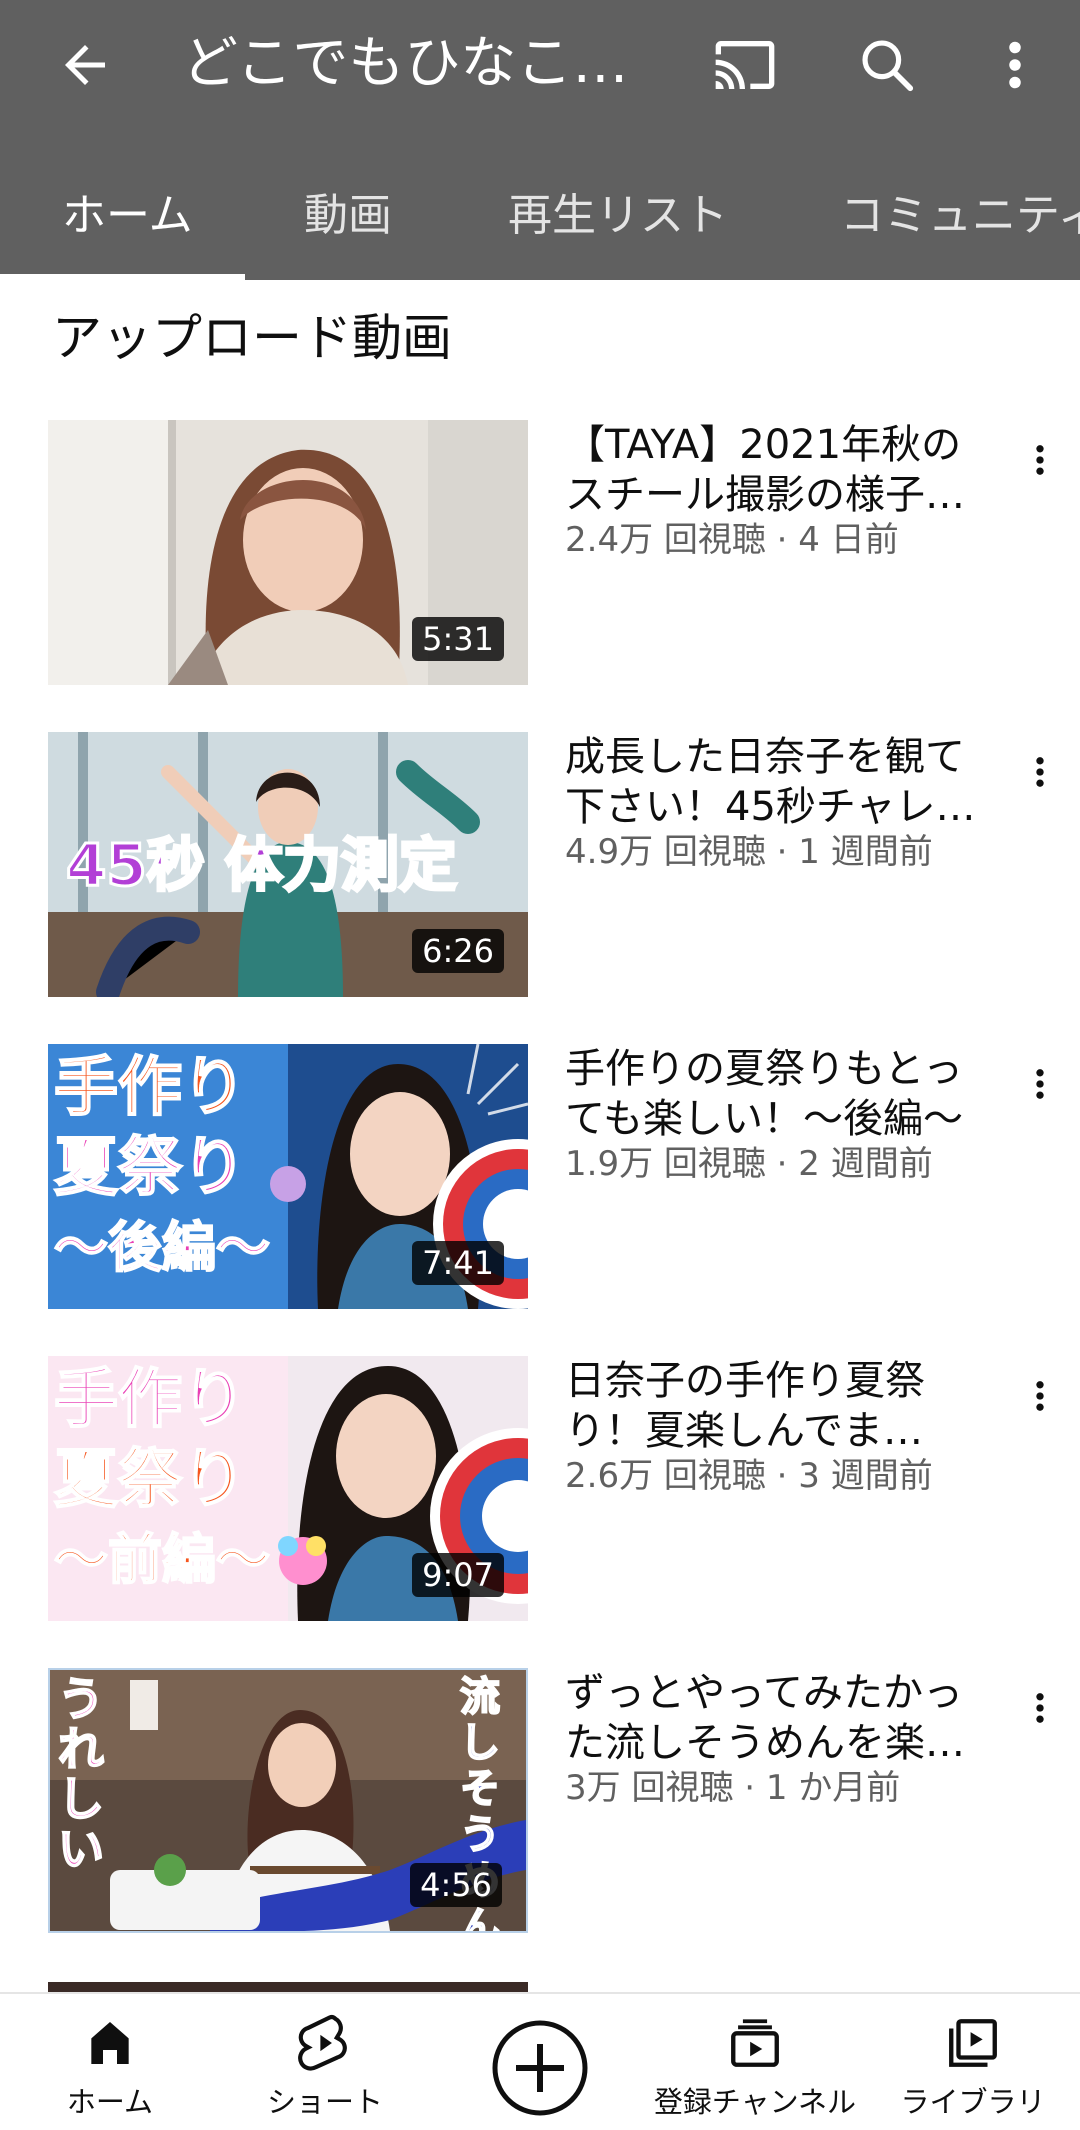 The width and height of the screenshot is (1080, 2130). What do you see at coordinates (252, 338) in the screenshot?
I see `section-title: アップロード動画` at bounding box center [252, 338].